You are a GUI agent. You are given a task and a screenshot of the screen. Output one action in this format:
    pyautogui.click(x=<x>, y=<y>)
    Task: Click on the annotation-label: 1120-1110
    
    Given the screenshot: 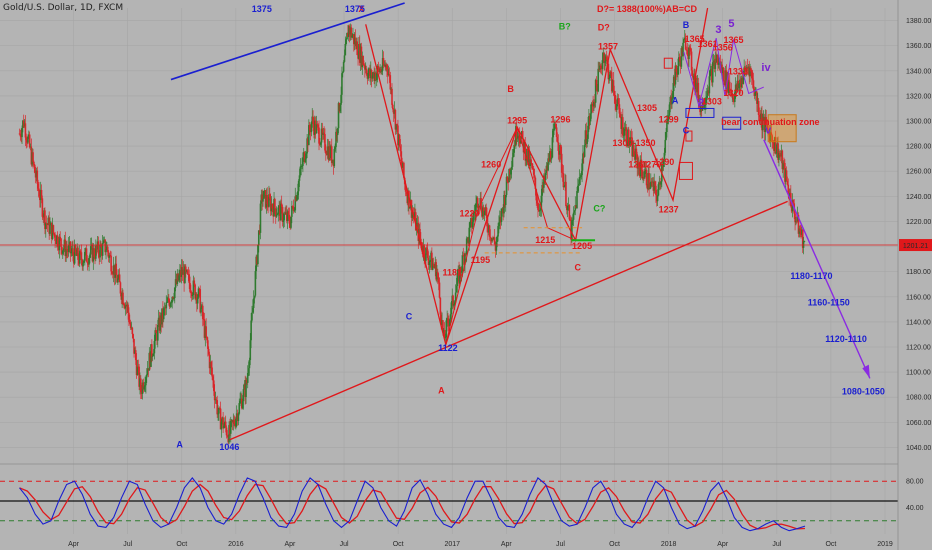 What is the action you would take?
    pyautogui.click(x=846, y=339)
    